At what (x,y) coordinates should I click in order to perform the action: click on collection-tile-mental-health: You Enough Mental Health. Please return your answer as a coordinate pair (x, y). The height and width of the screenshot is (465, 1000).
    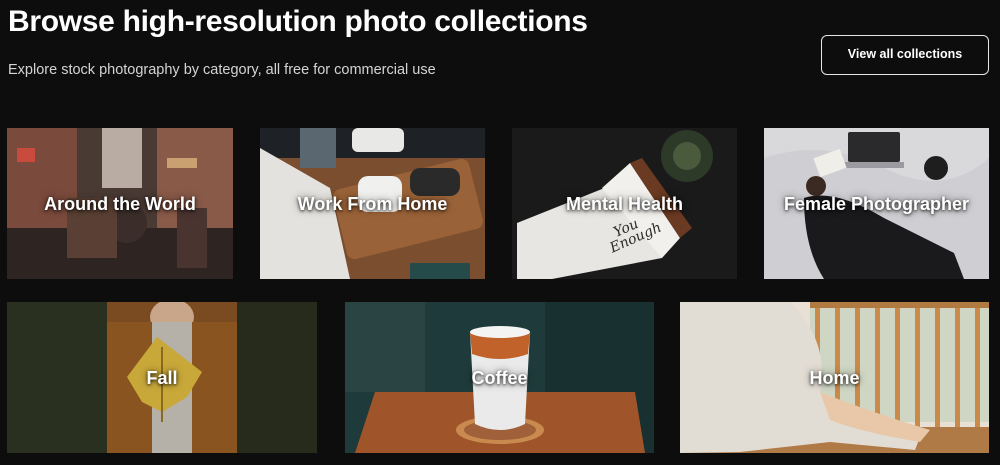
    Looking at the image, I should click on (624, 203).